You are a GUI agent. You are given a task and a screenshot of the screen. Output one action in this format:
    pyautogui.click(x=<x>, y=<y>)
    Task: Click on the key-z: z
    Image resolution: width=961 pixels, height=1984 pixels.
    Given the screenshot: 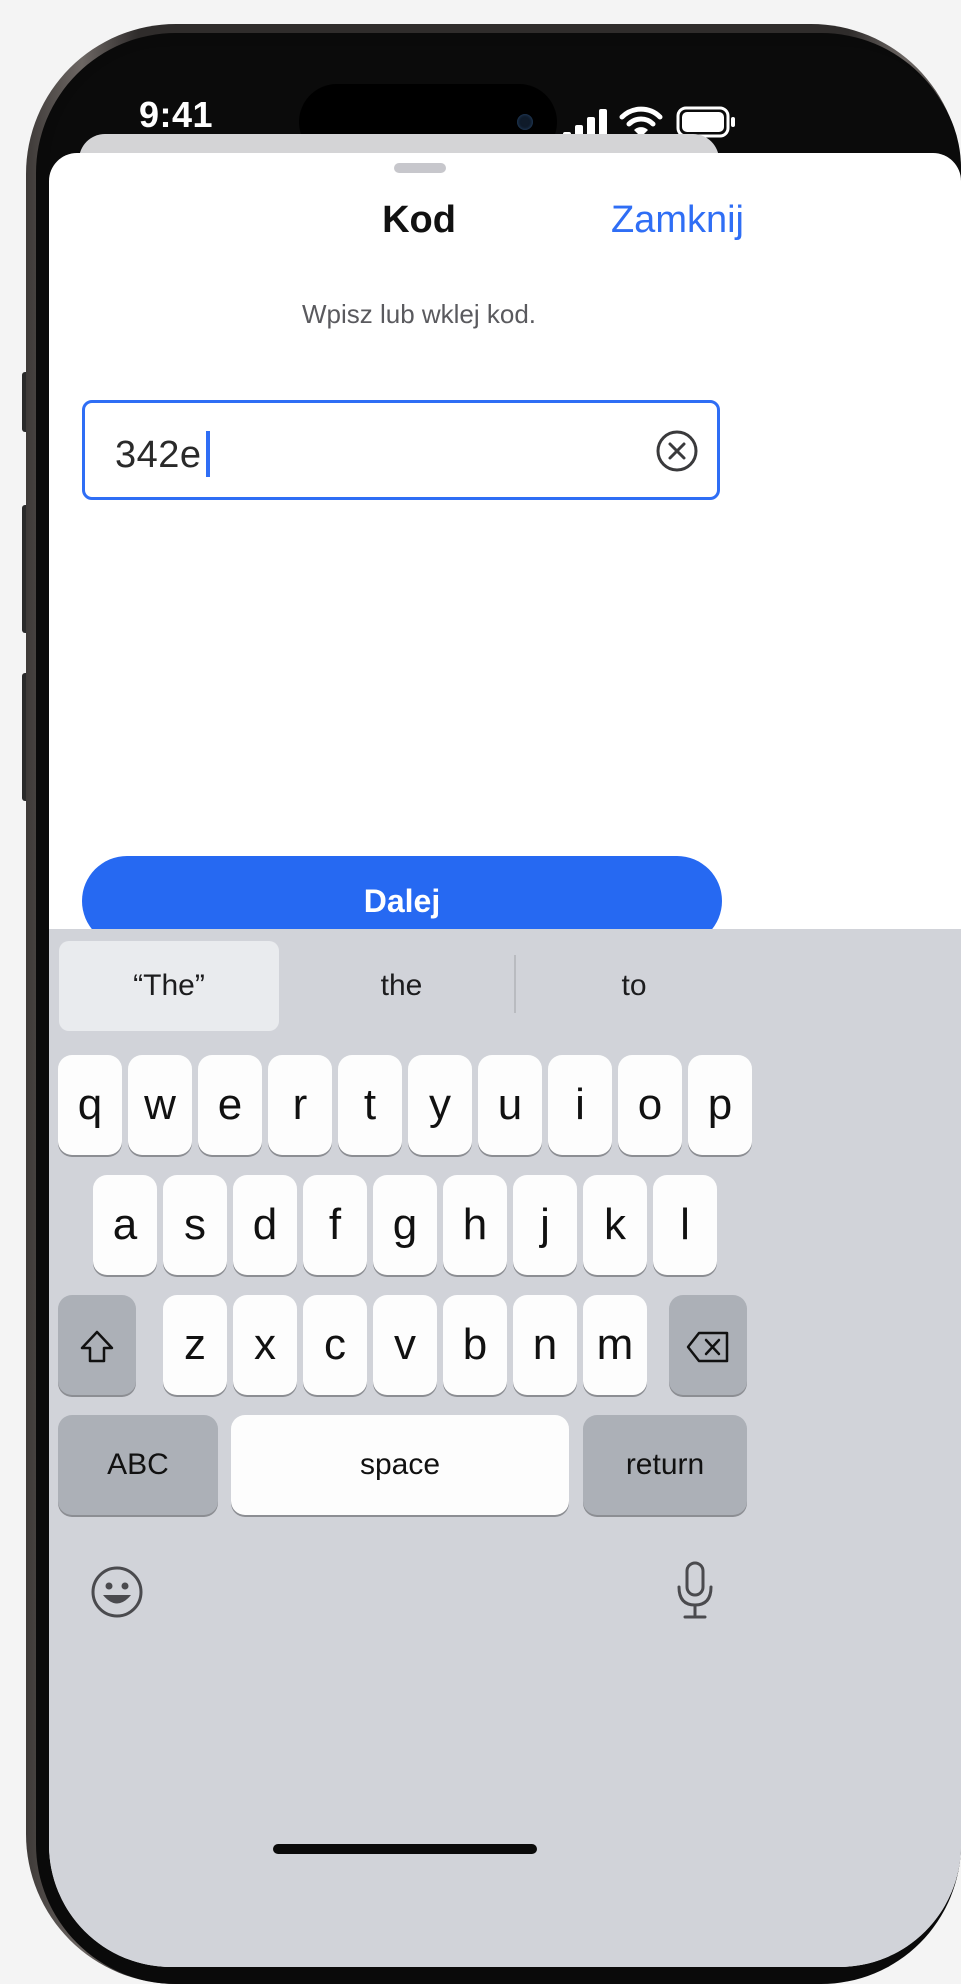 What is the action you would take?
    pyautogui.click(x=195, y=1345)
    